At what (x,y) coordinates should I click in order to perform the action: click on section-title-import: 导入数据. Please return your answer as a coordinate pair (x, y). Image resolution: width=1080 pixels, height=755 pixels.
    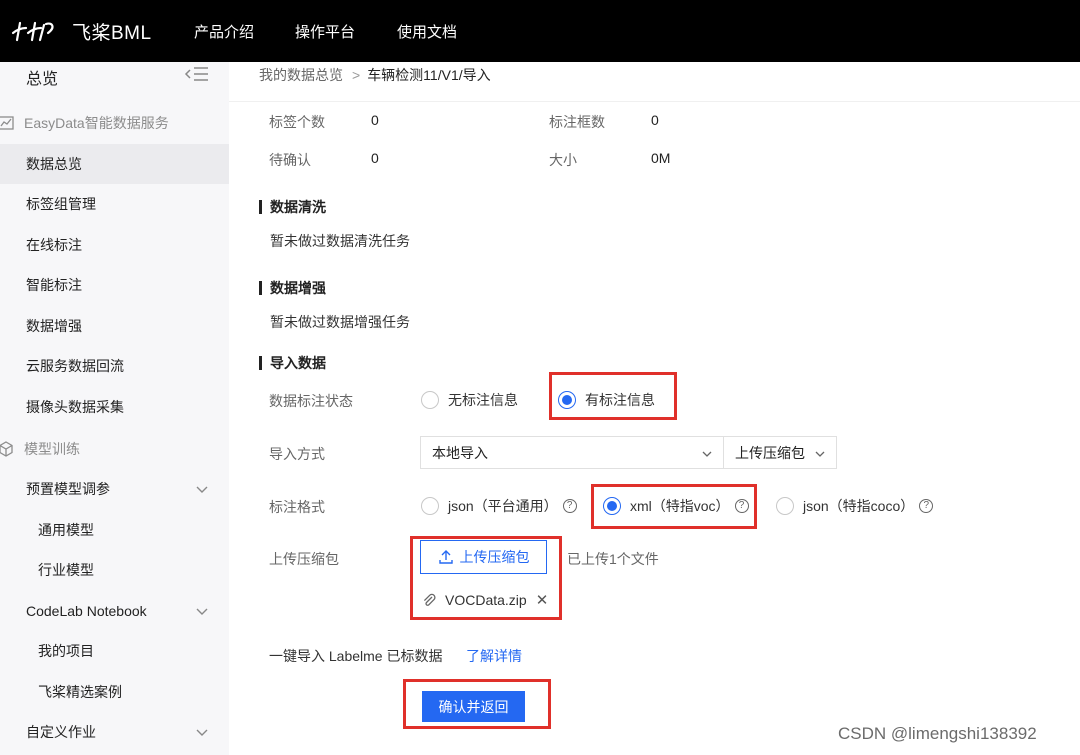
    Looking at the image, I should click on (292, 363).